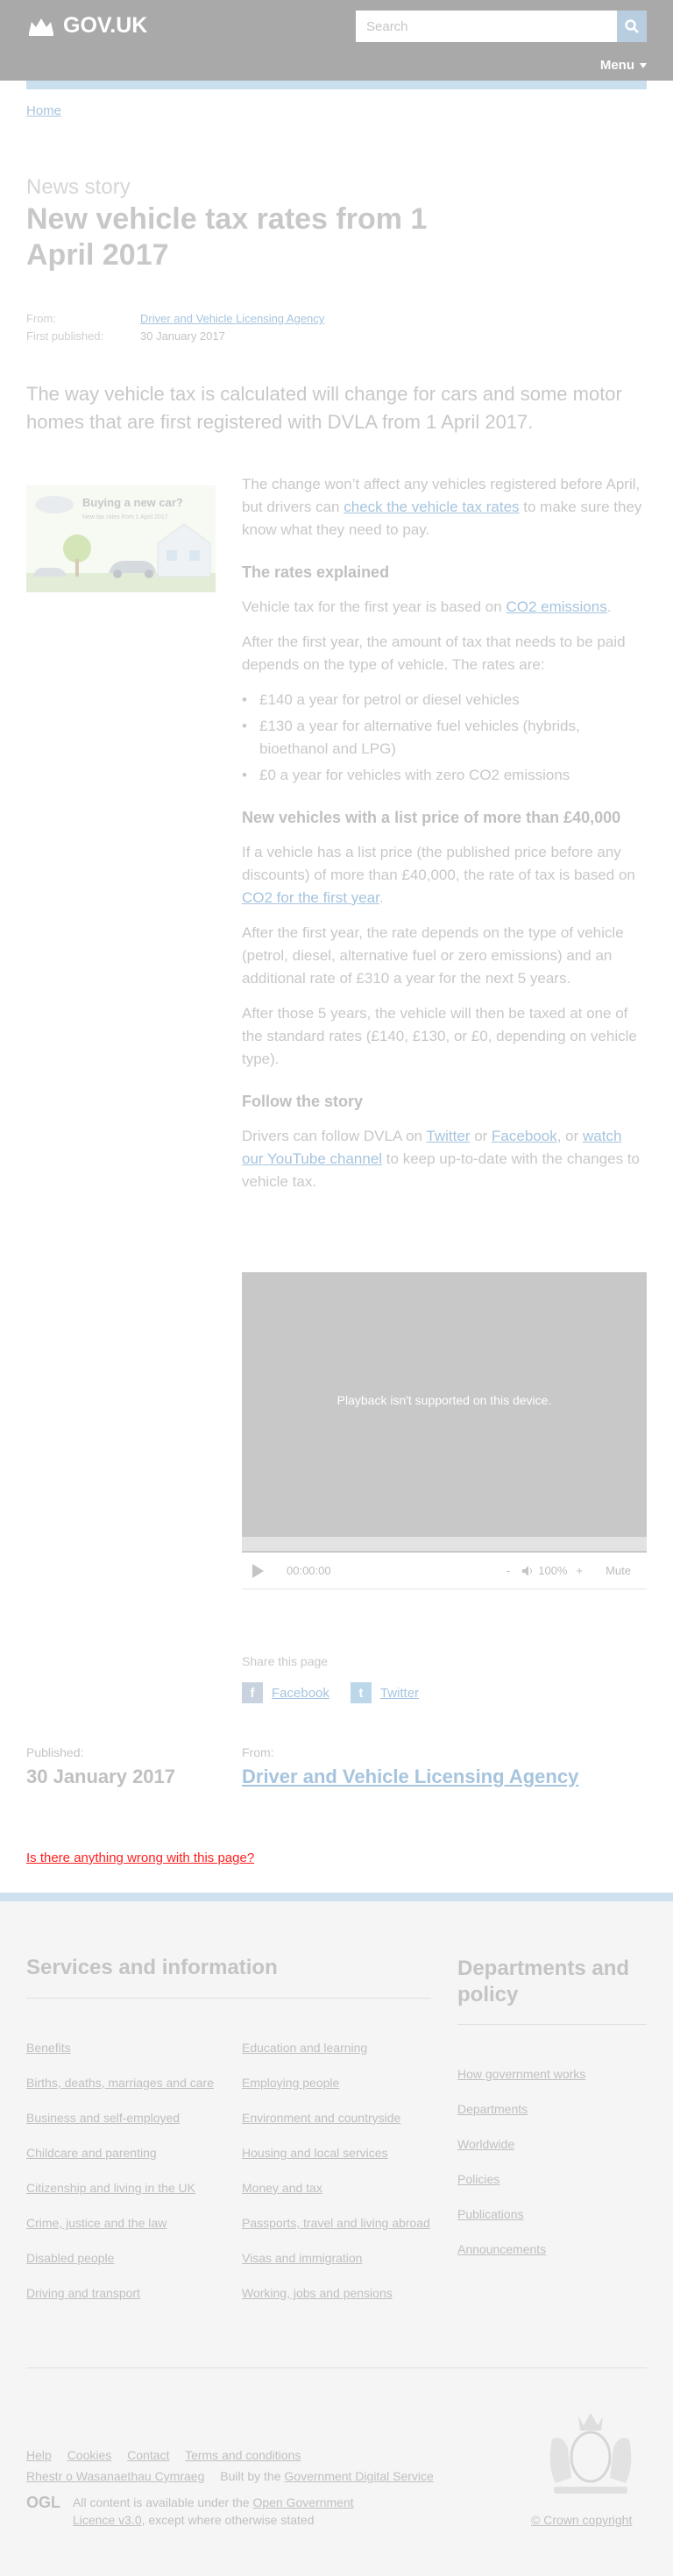  Describe the element at coordinates (163, 2502) in the screenshot. I see `licence-text: All content is available under the` at that location.